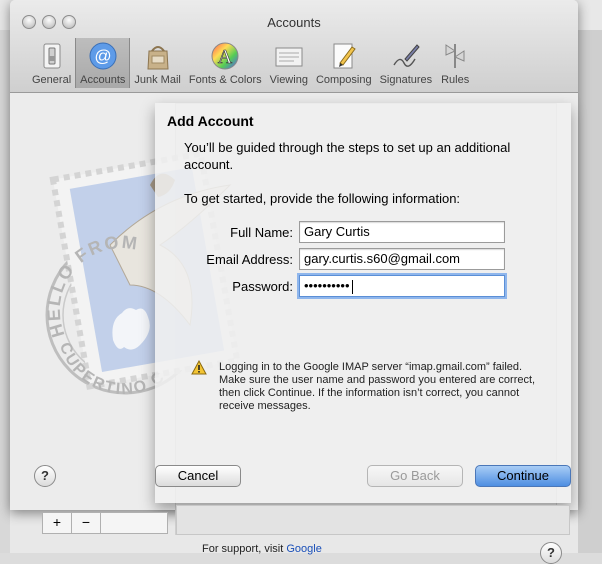 The image size is (602, 564). I want to click on tab-rules: Rules, so click(455, 63).